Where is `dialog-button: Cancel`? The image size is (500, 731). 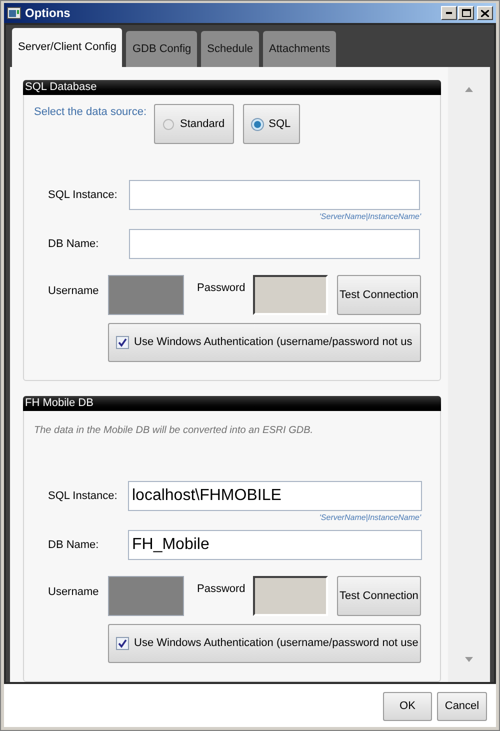
dialog-button: Cancel is located at coordinates (462, 706).